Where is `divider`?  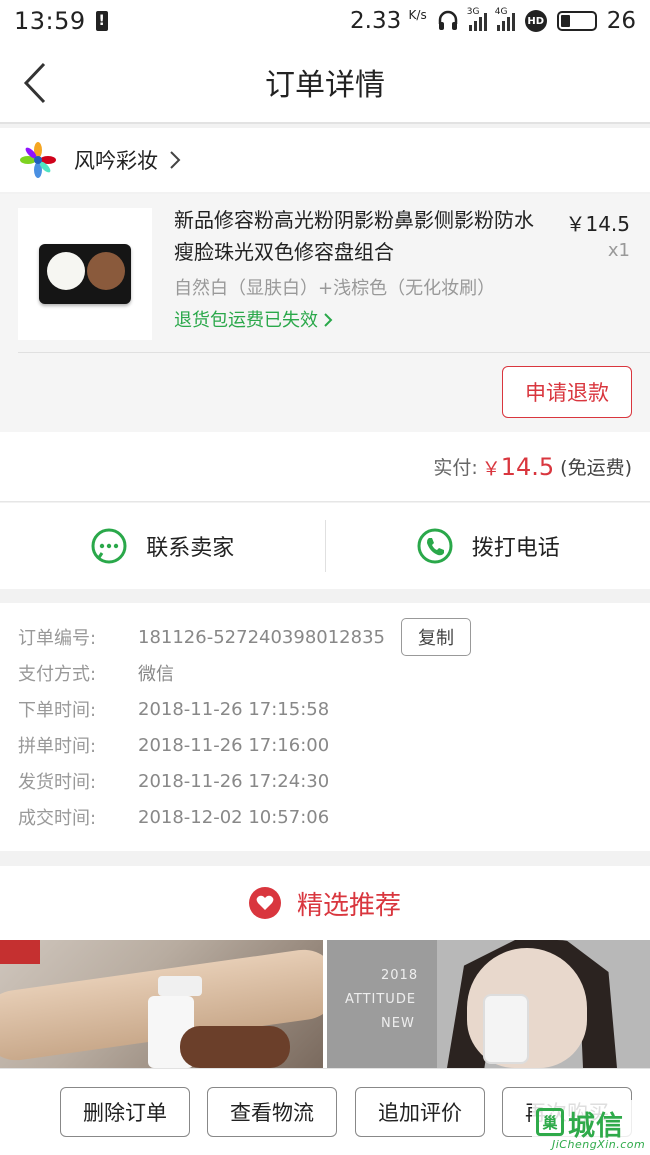
divider is located at coordinates (334, 352).